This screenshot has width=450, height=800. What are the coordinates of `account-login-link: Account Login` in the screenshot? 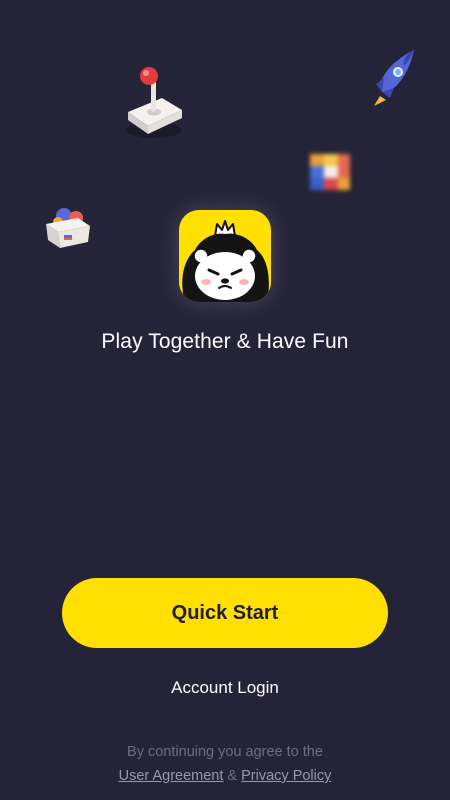 It's located at (225, 688).